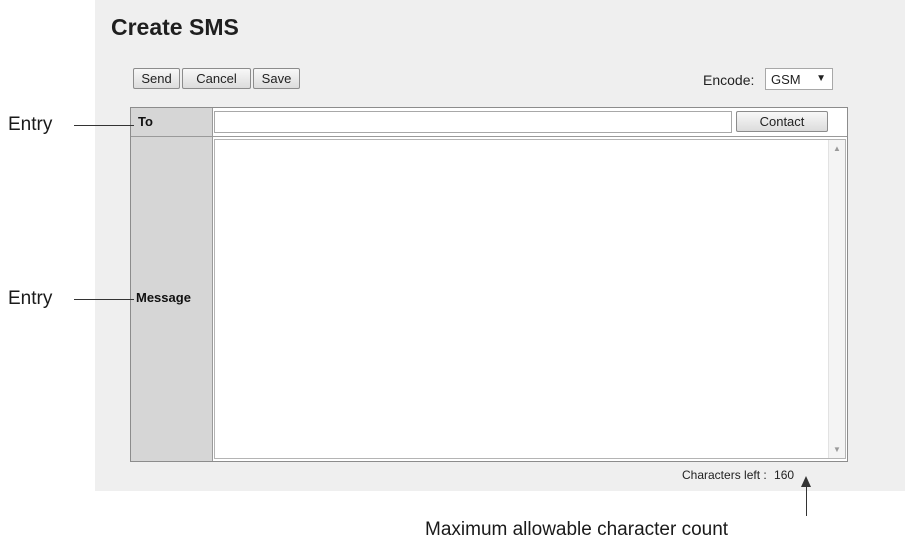  I want to click on max-count-callout: Maximum allowable character count, so click(577, 529).